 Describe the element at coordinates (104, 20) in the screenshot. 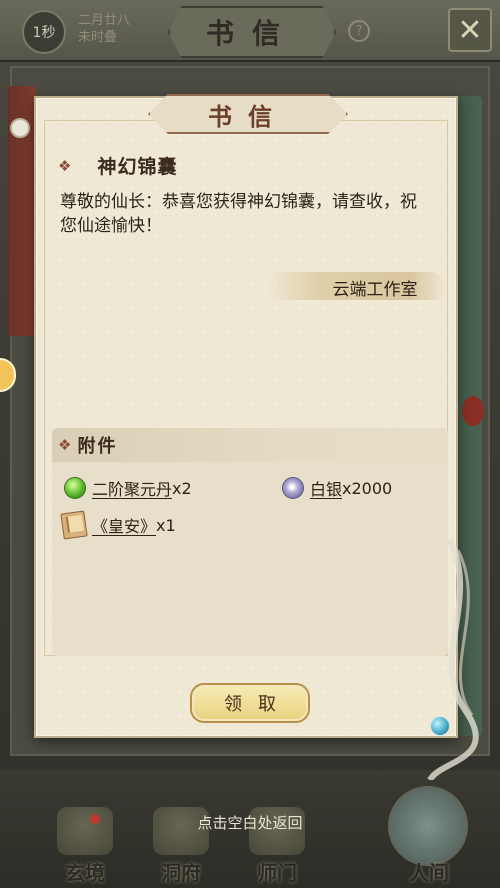

I see `date-line-1: 二月廿八` at that location.